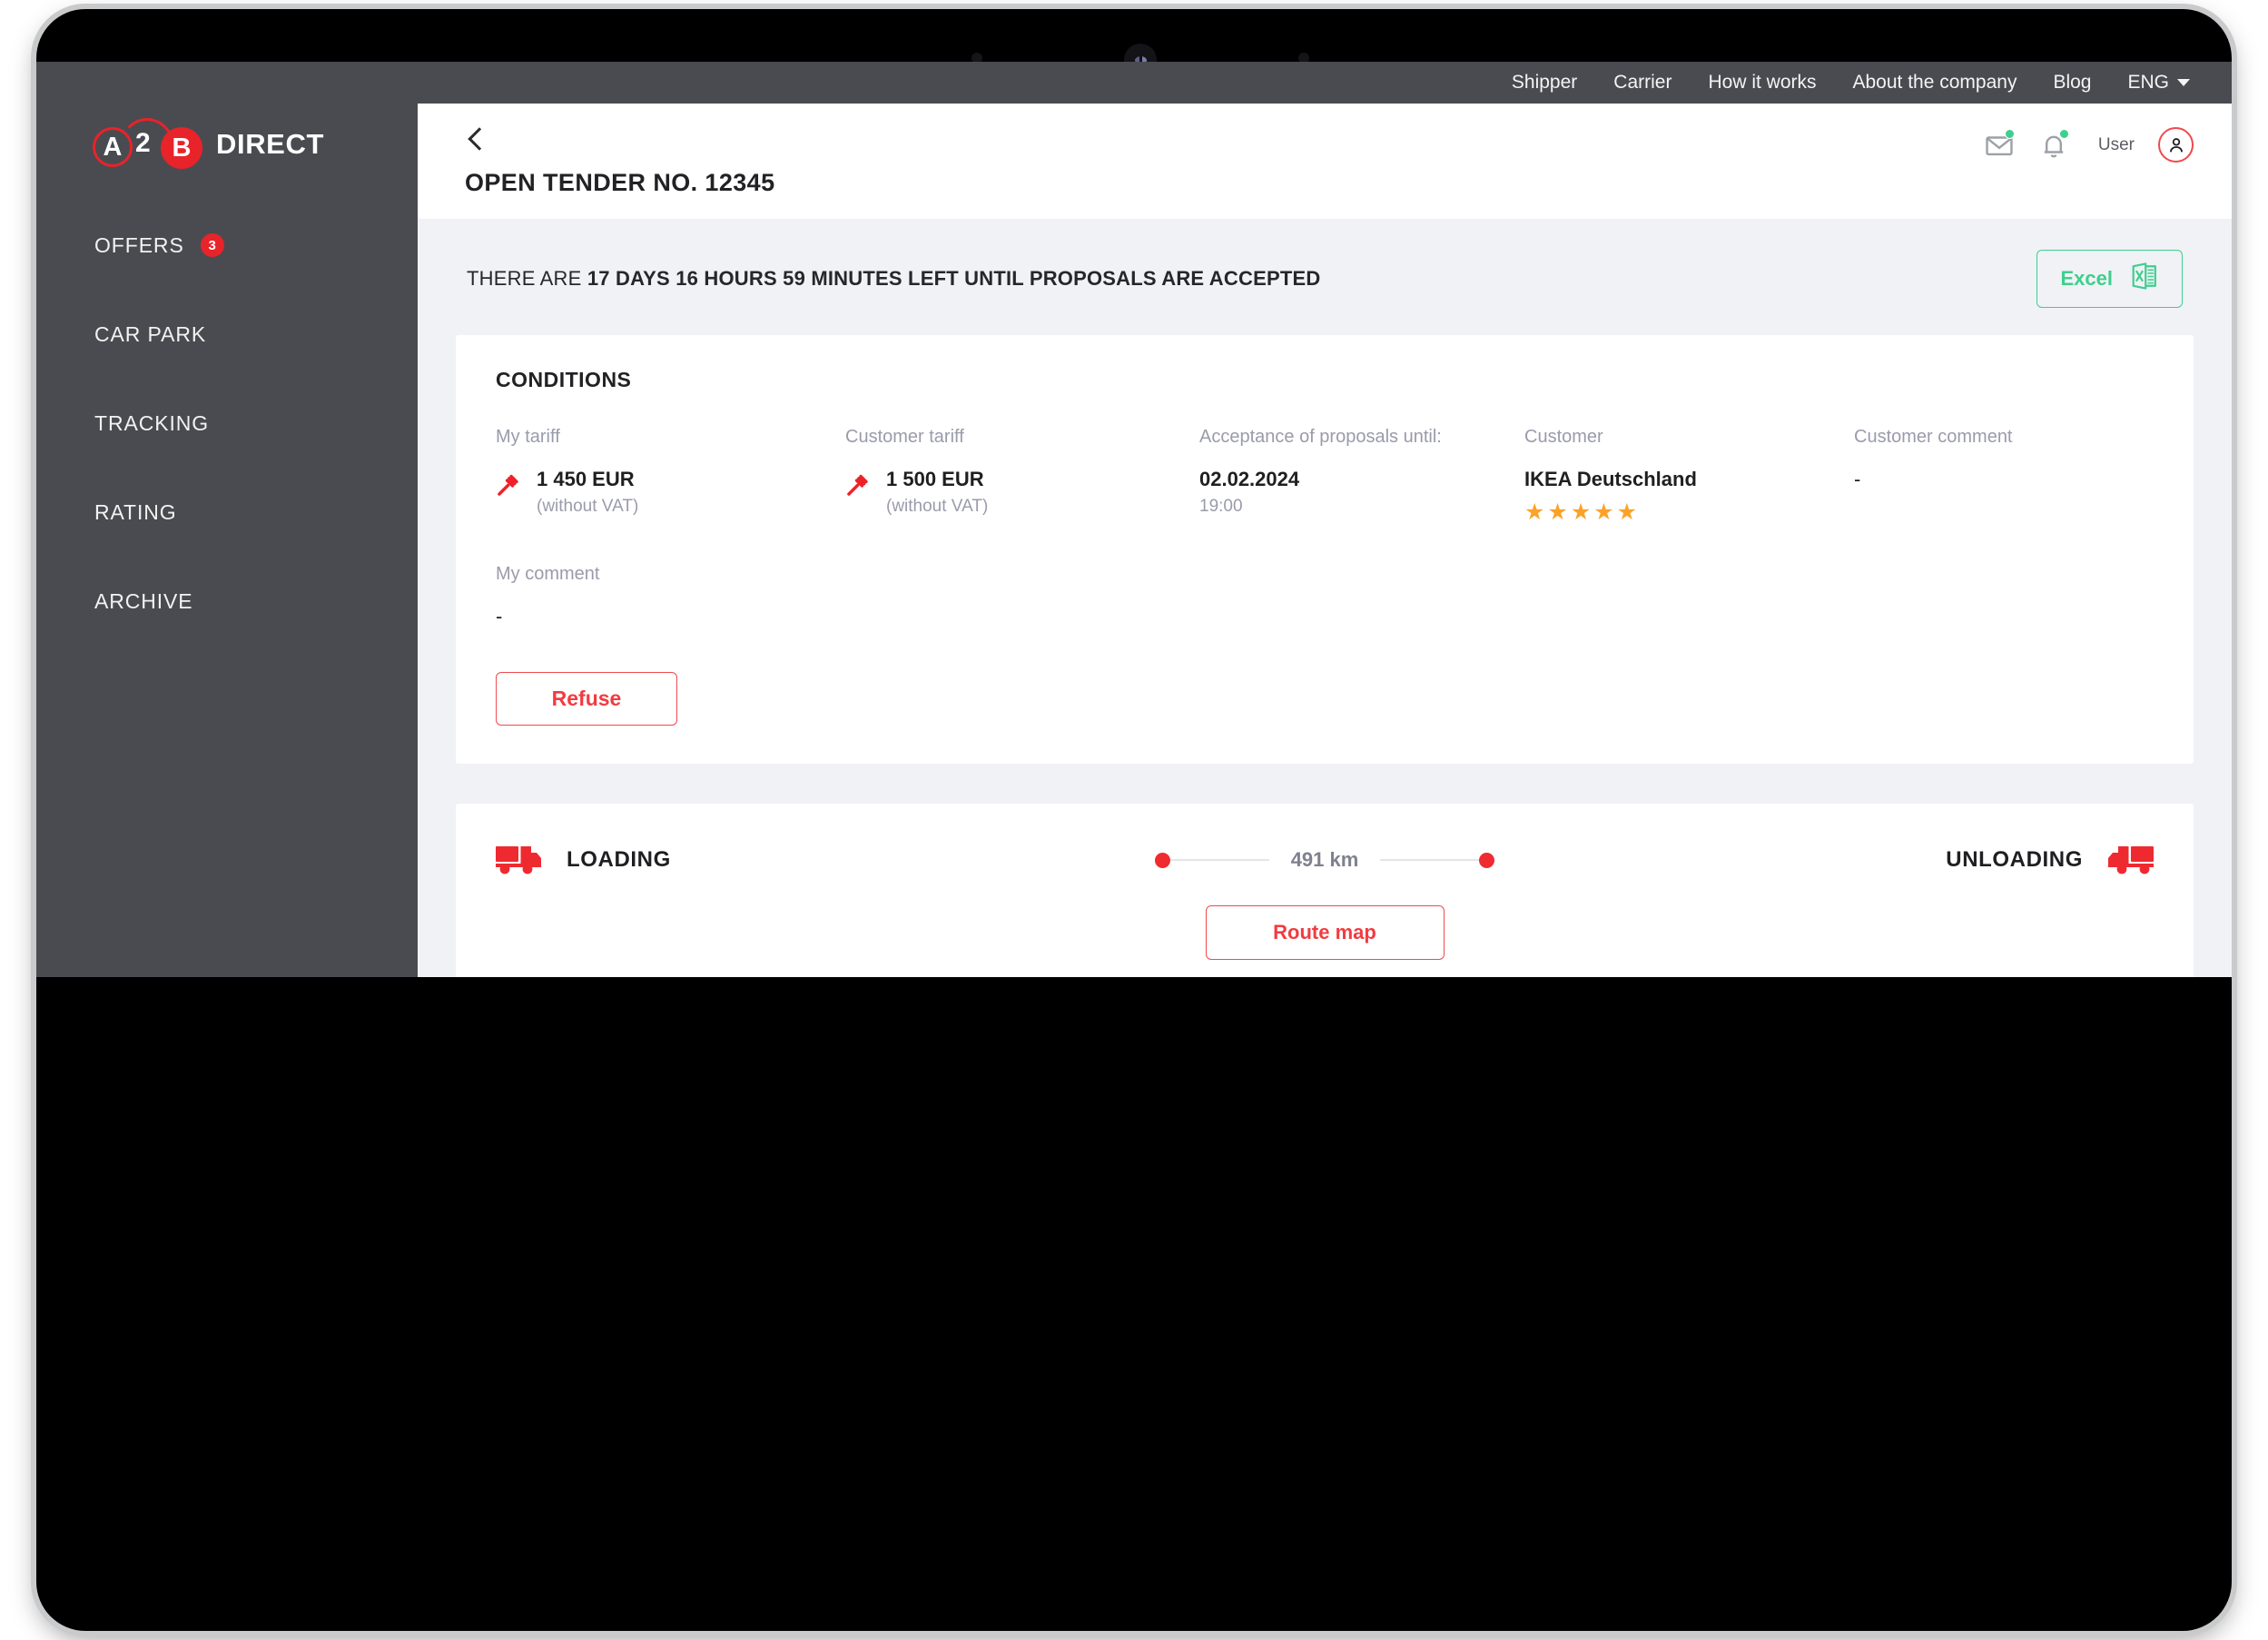  What do you see at coordinates (2148, 83) in the screenshot?
I see `language-label: ENG` at bounding box center [2148, 83].